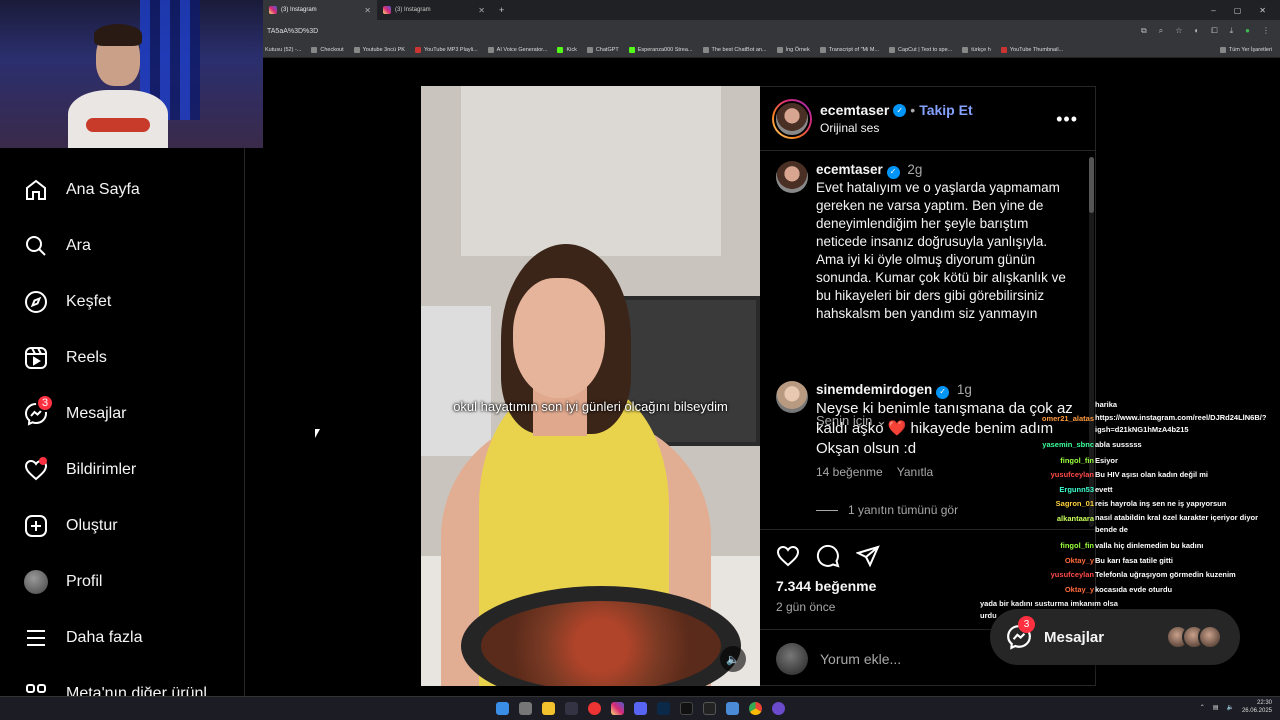 The height and width of the screenshot is (720, 1280). What do you see at coordinates (663, 708) in the screenshot?
I see `photoshop-icon` at bounding box center [663, 708].